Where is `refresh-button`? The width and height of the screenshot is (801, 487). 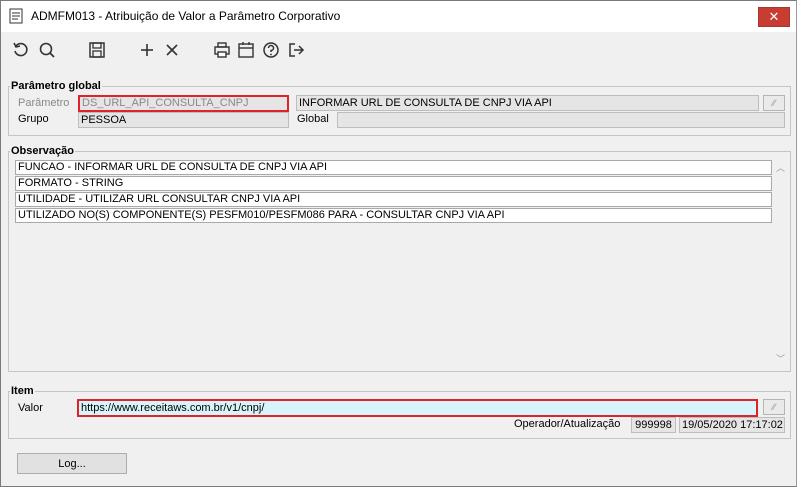 refresh-button is located at coordinates (21, 50).